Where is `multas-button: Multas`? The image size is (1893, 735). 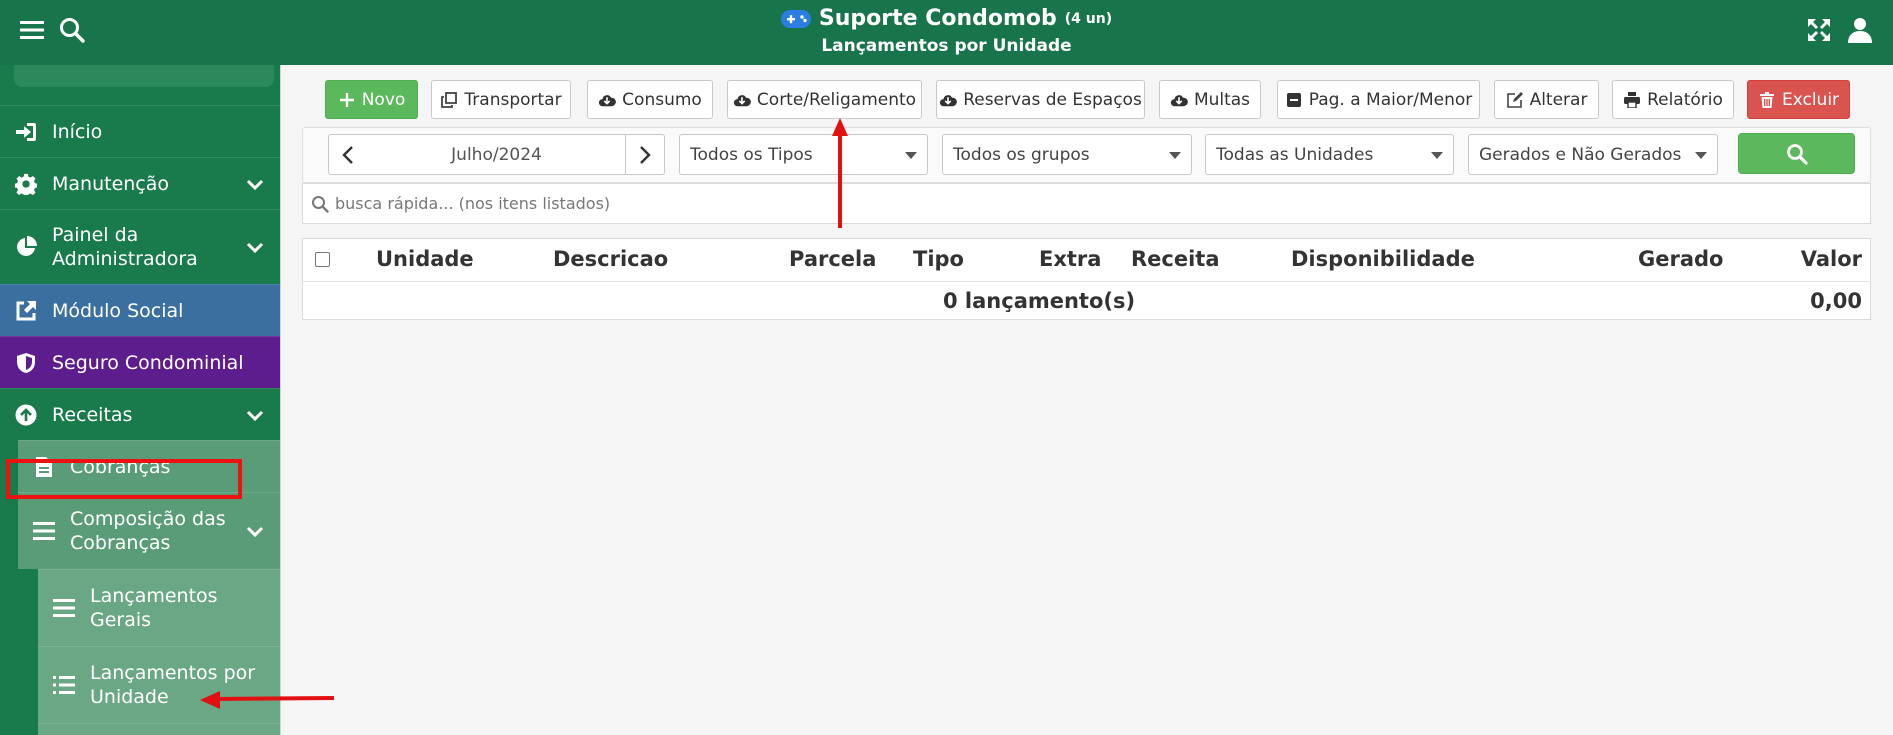 multas-button: Multas is located at coordinates (1210, 99).